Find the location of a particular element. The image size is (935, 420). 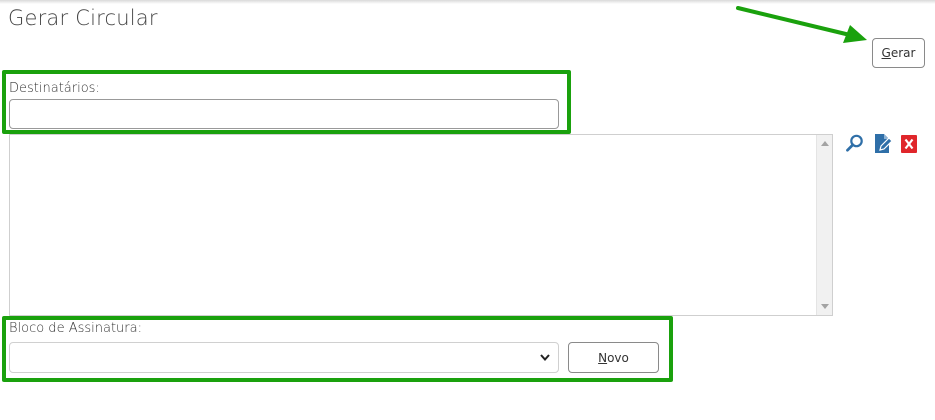

signature-block-label: Bloco de Assinatura: is located at coordinates (75, 328).